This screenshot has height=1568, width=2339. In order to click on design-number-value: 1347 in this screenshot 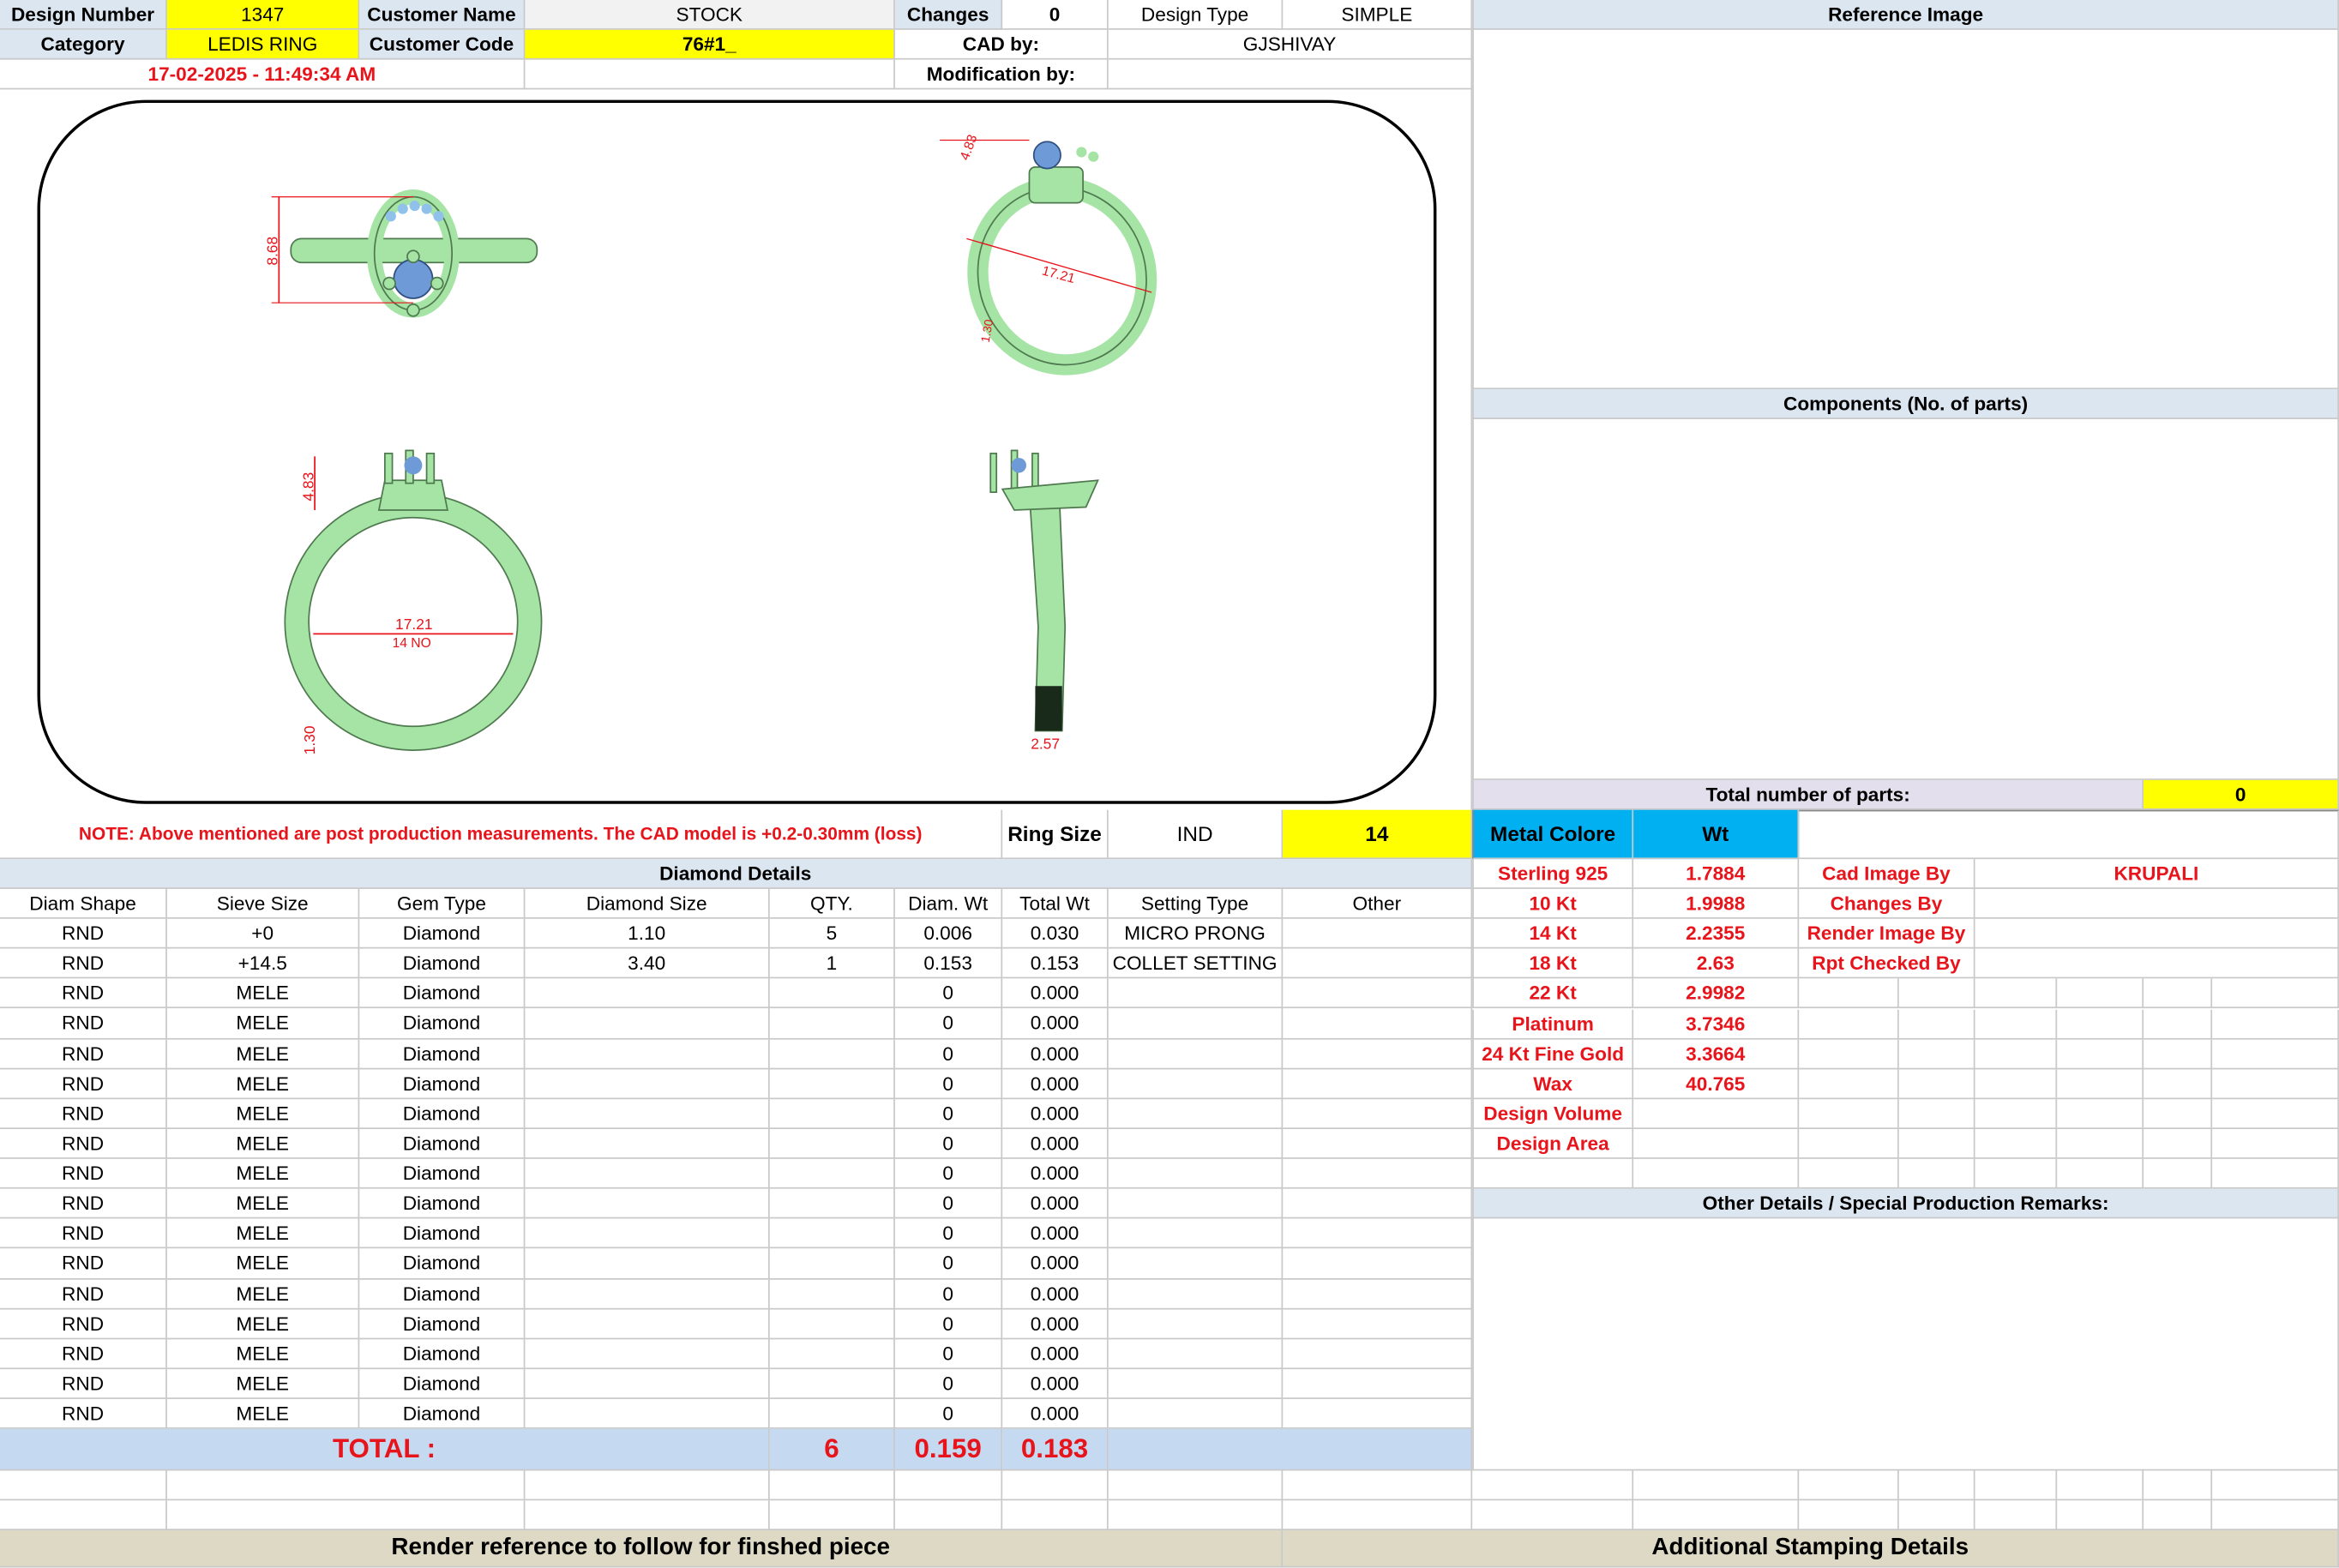, I will do `click(263, 15)`.